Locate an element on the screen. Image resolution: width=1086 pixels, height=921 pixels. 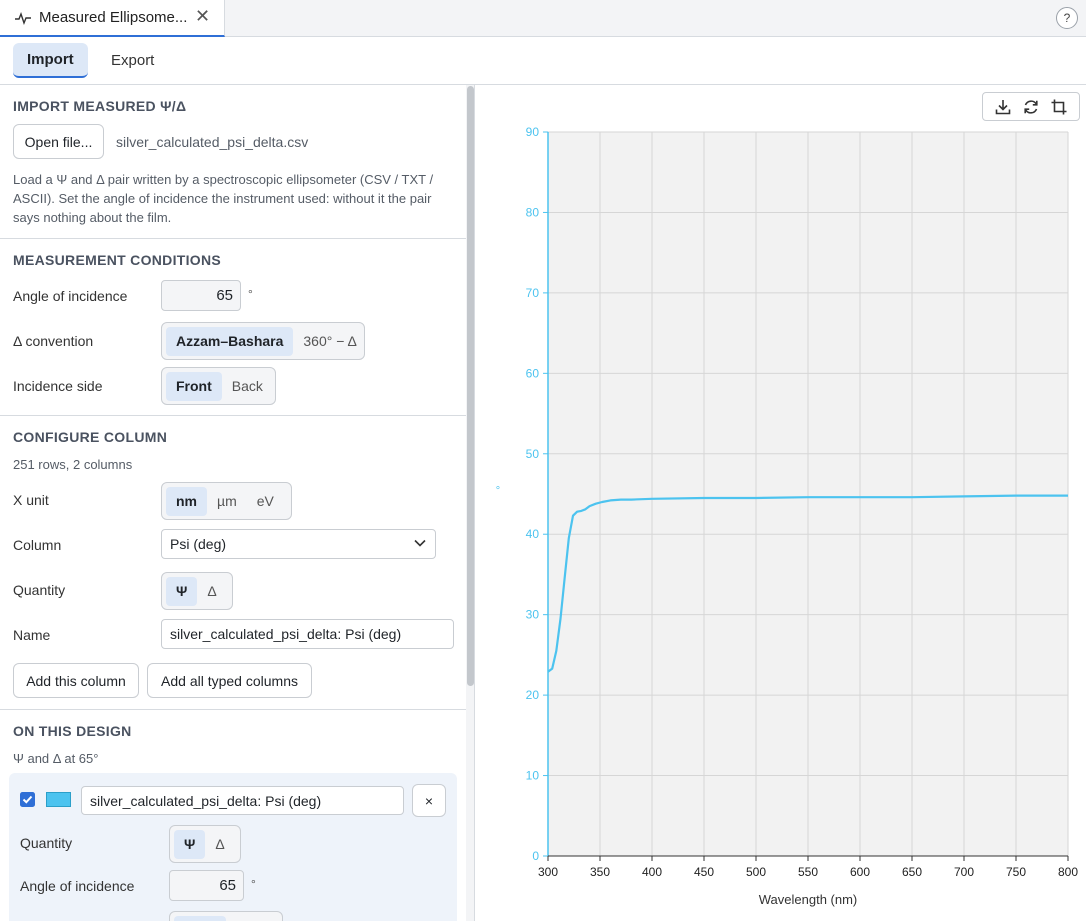
x-axis: 300 350 400 450 500 550 600 650 700 750 800 is located at coordinates (808, 867).